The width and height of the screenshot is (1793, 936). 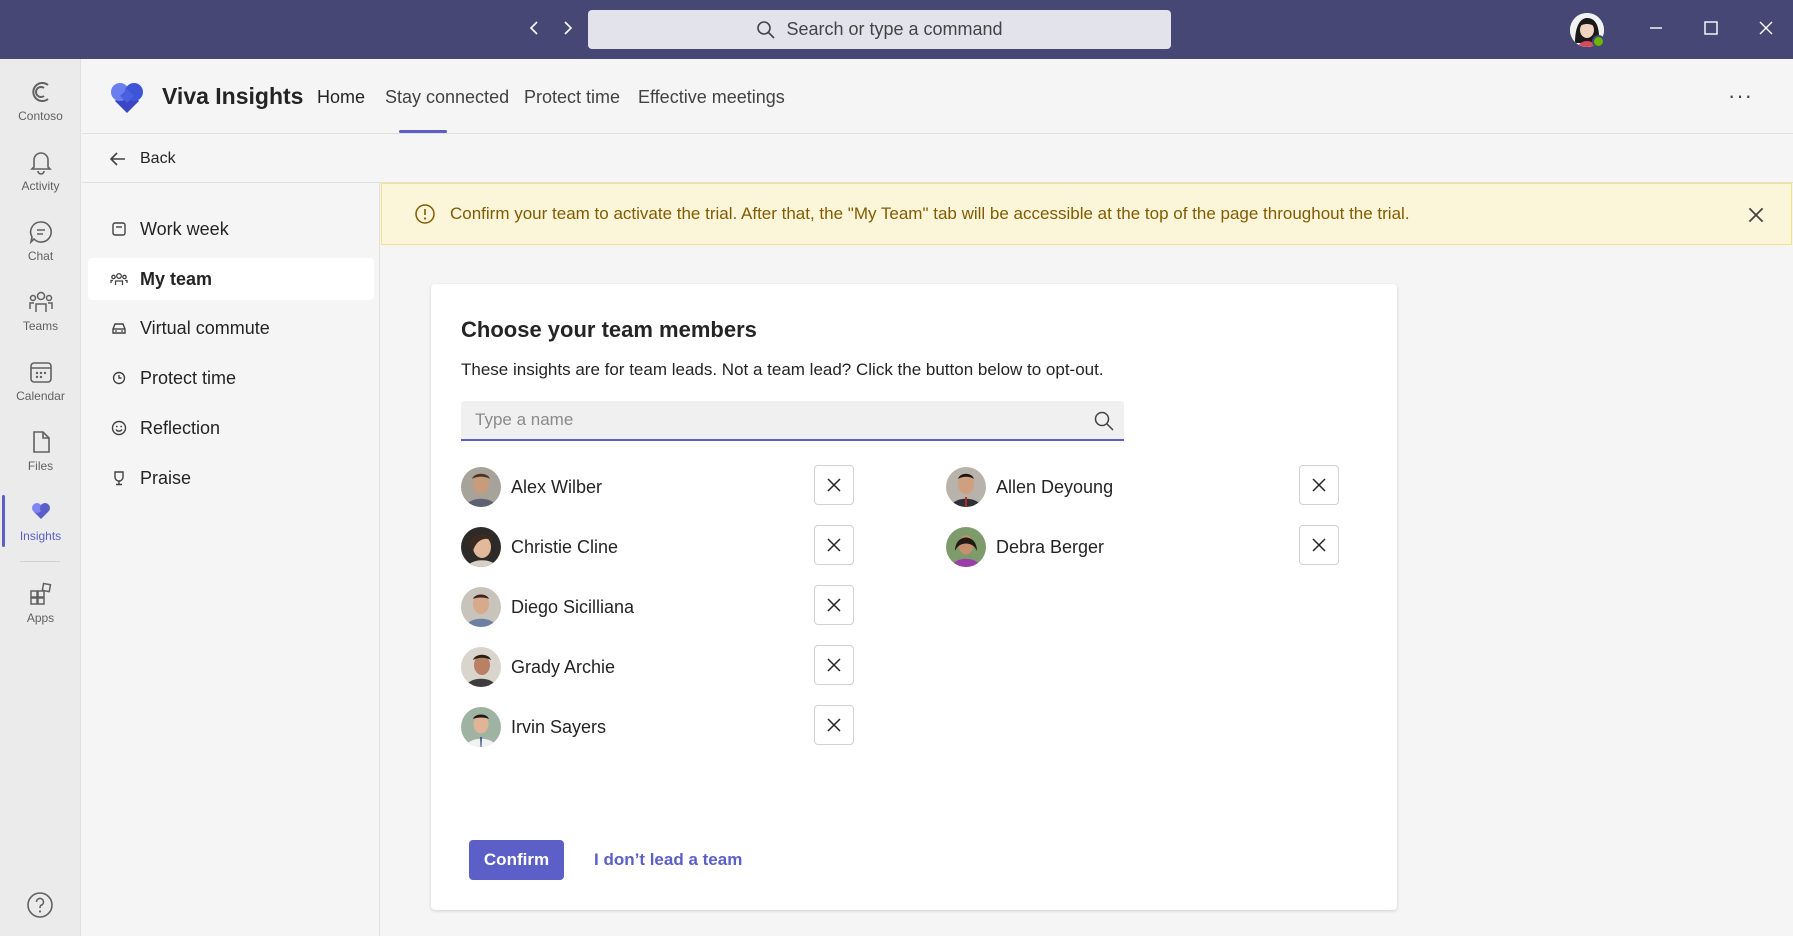 I want to click on name-search-input, so click(x=792, y=421).